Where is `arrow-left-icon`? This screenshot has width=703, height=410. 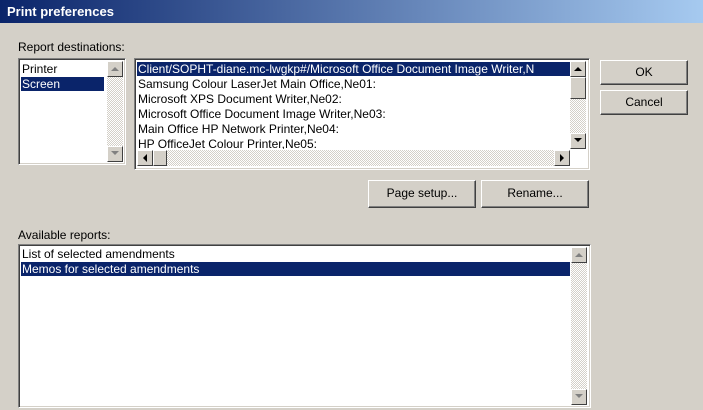
arrow-left-icon is located at coordinates (145, 158).